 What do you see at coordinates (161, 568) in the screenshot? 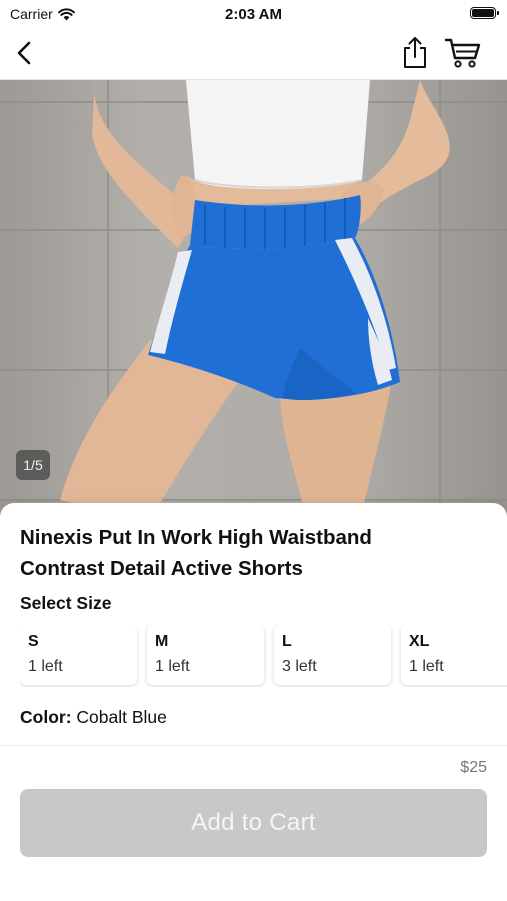
I see `product-title-line-2: Contrast Detail Active Shorts` at bounding box center [161, 568].